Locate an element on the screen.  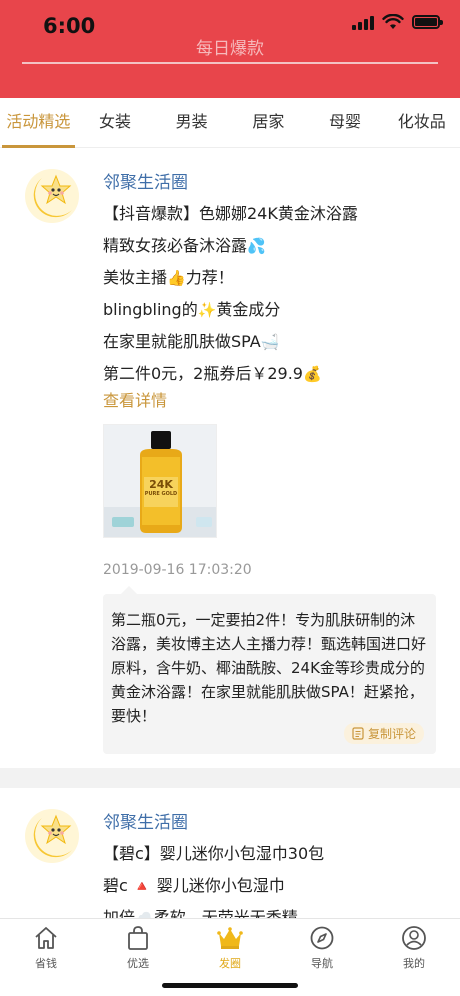
tab-featured: 活动精选 is located at coordinates (38, 123).